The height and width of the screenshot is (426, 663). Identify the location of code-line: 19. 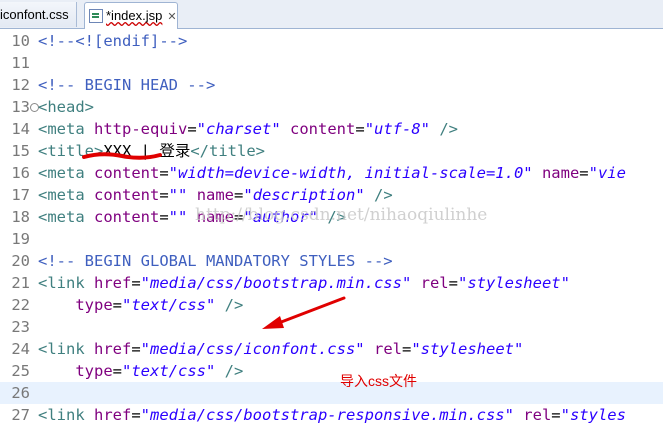
(331, 239).